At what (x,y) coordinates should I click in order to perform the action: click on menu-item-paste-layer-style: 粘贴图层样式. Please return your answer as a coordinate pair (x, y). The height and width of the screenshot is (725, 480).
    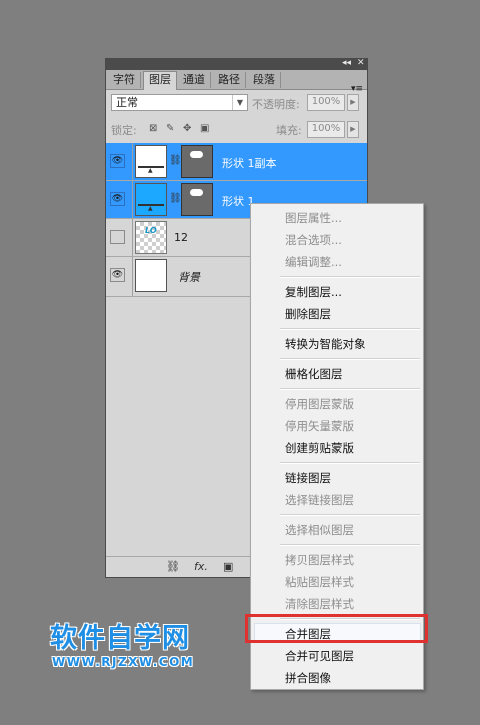
    Looking at the image, I should click on (319, 582).